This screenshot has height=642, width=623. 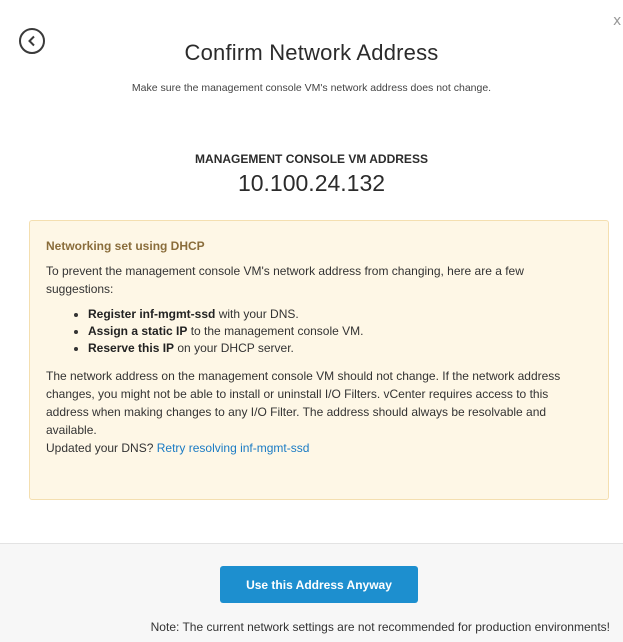 What do you see at coordinates (618, 21) in the screenshot?
I see `close-icon: x` at bounding box center [618, 21].